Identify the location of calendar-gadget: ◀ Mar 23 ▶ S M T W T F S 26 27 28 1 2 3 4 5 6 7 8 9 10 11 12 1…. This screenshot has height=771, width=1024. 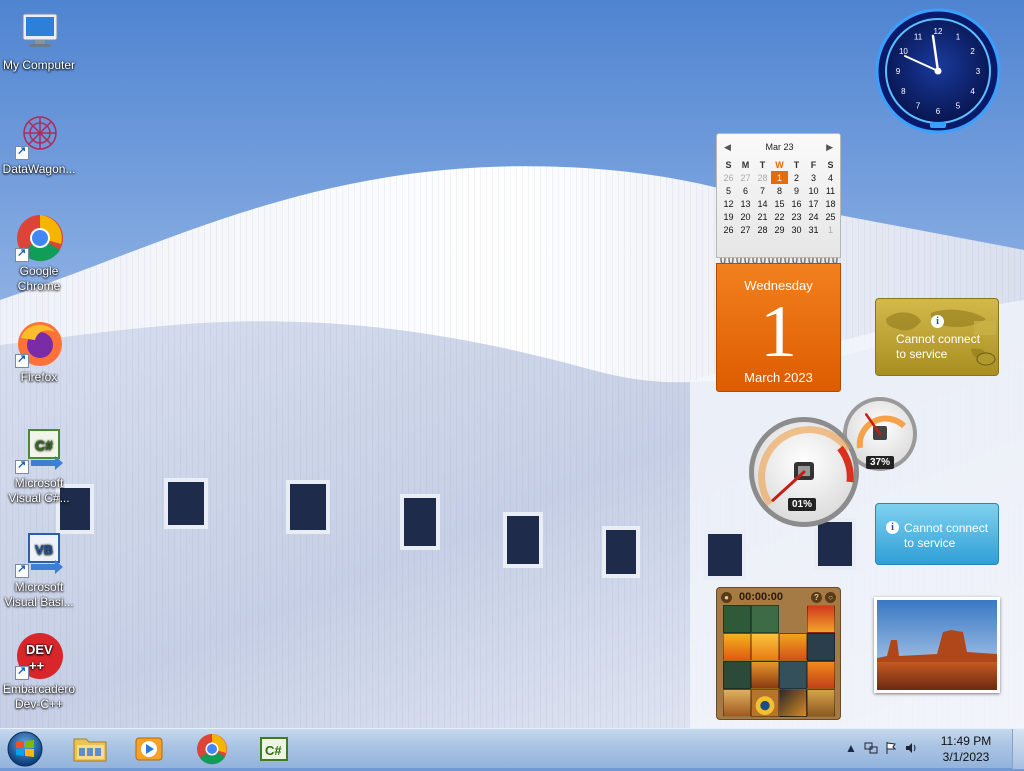
(778, 262).